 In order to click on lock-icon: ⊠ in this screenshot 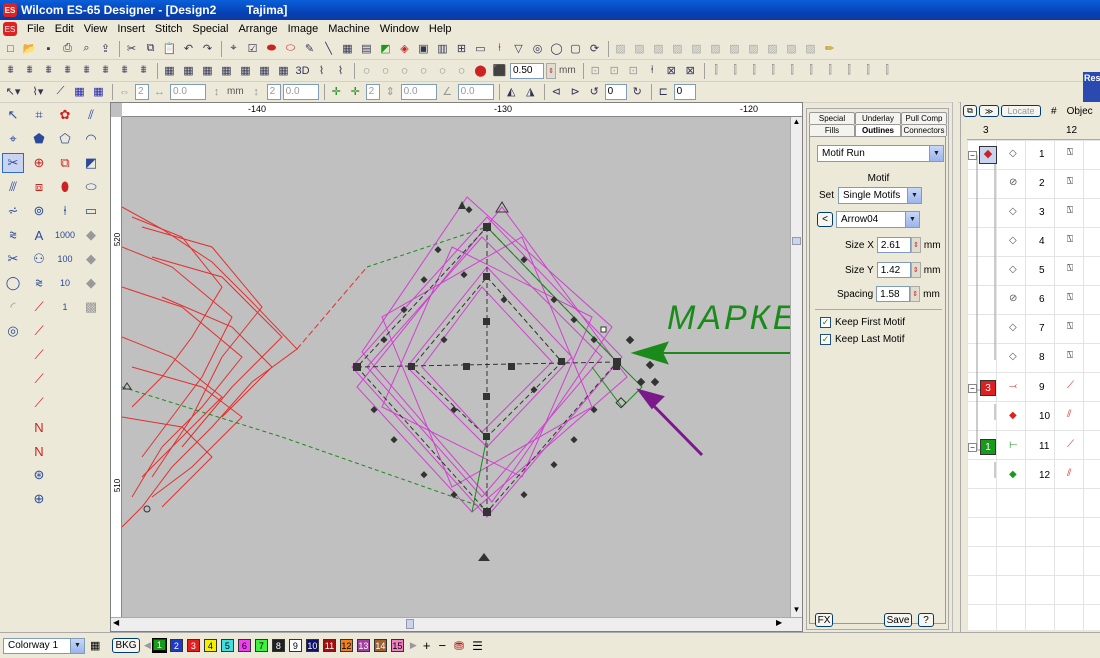, I will do `click(690, 70)`.